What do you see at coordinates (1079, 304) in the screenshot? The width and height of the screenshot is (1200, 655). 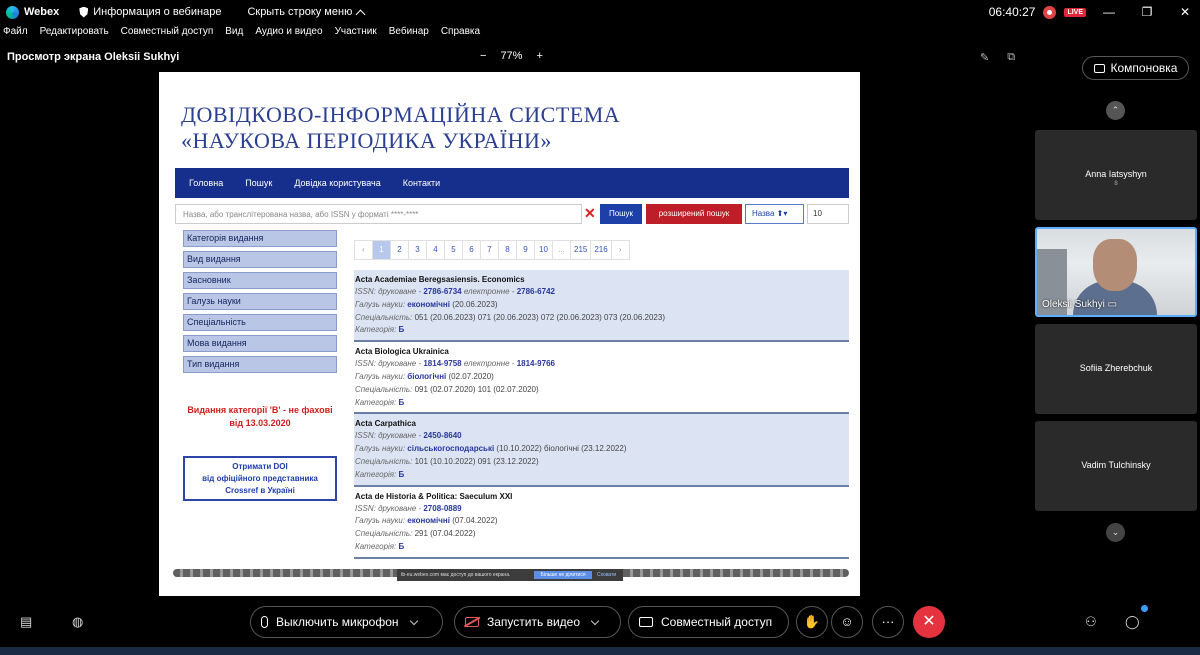 I see `participant-name: Oleksii Sukhyi ▭` at bounding box center [1079, 304].